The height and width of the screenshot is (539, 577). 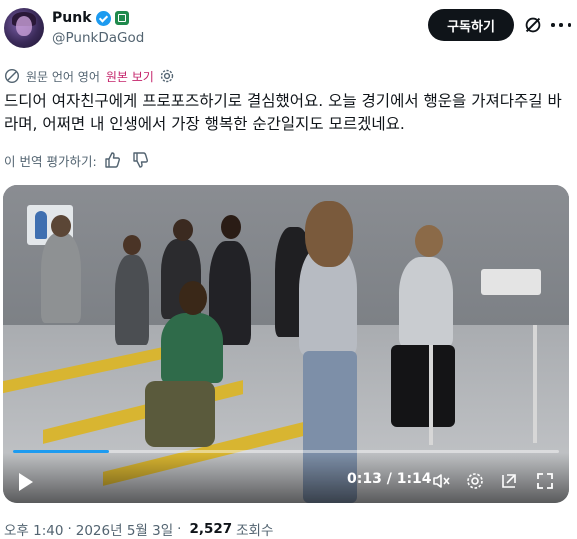 I want to click on video-progress-fill, so click(x=61, y=451).